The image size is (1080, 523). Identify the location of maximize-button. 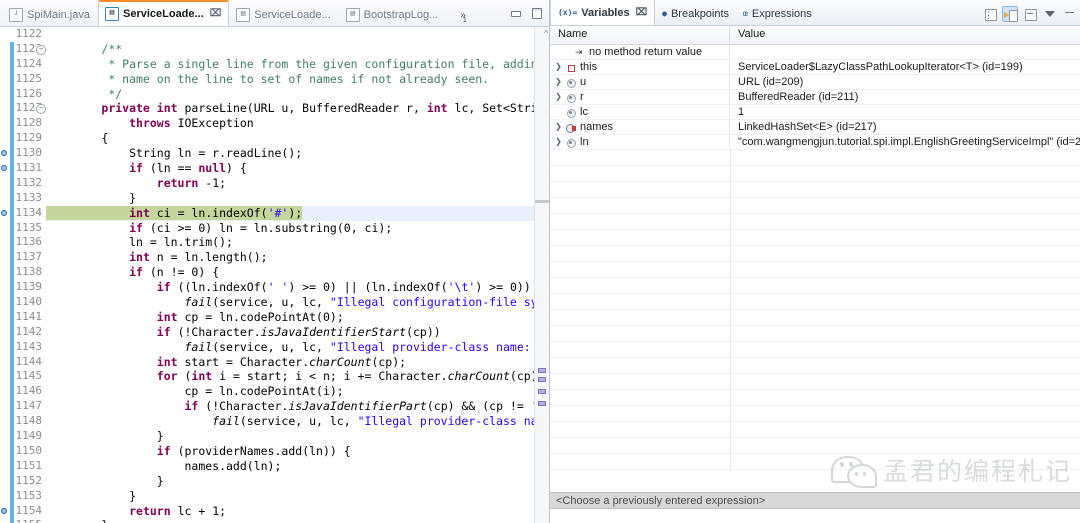
(537, 13).